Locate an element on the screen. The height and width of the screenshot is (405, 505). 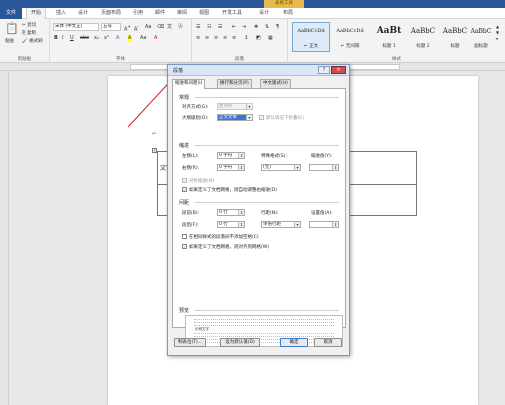
ok-button: 确定 is located at coordinates (294, 342).